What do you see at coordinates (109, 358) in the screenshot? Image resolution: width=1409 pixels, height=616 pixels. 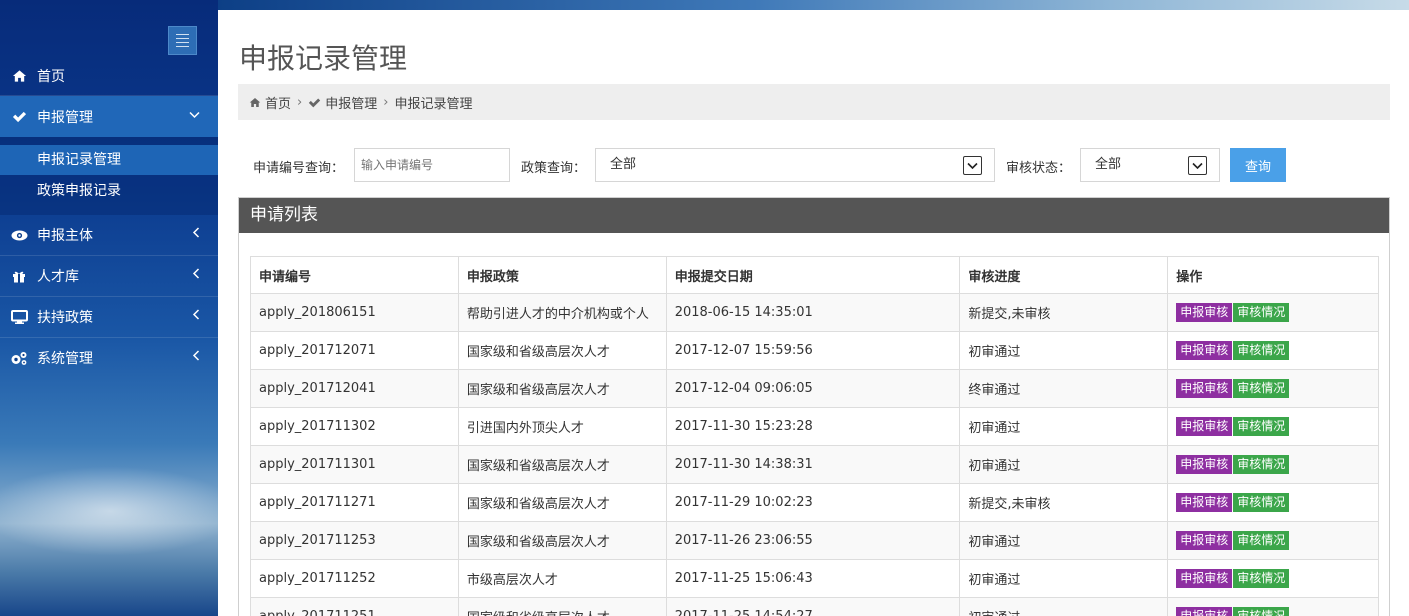 I see `sidebar-item-system-manage: 系统管理` at bounding box center [109, 358].